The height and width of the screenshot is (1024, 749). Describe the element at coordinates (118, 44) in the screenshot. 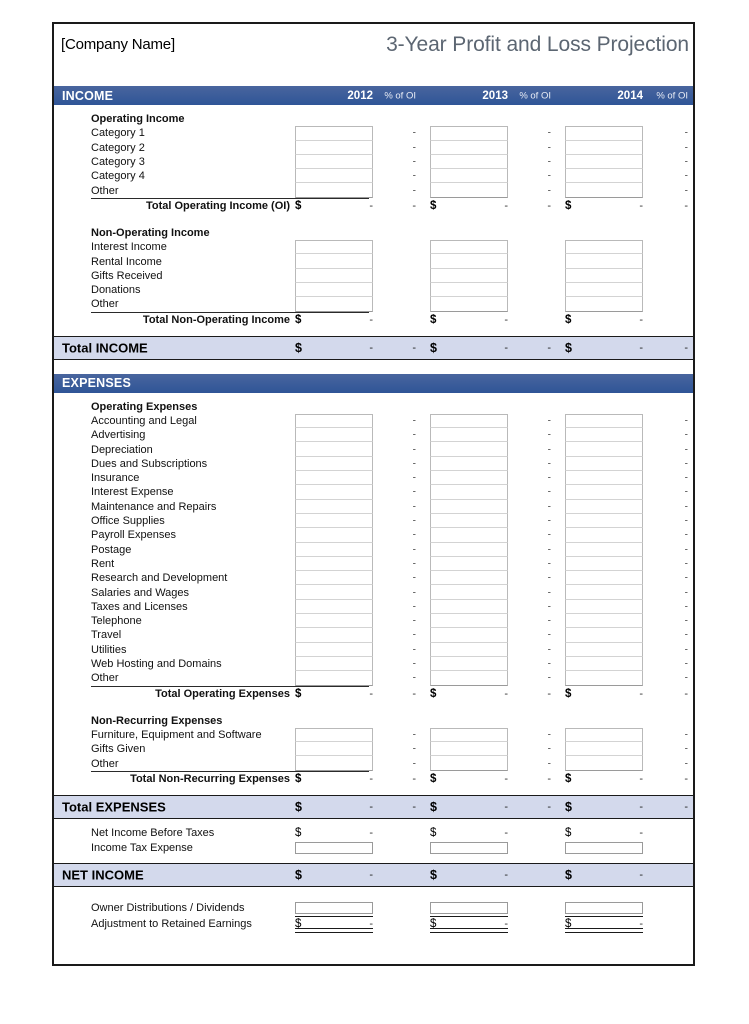

I see `company-name-field: [Company Name]` at that location.